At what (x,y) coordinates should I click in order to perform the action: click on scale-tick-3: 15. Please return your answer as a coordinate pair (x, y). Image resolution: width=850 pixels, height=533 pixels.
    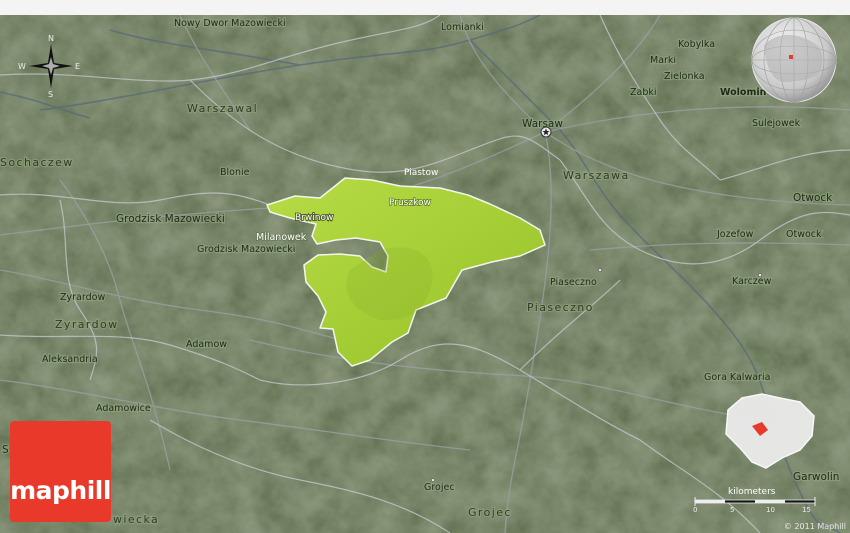
    Looking at the image, I should click on (806, 510).